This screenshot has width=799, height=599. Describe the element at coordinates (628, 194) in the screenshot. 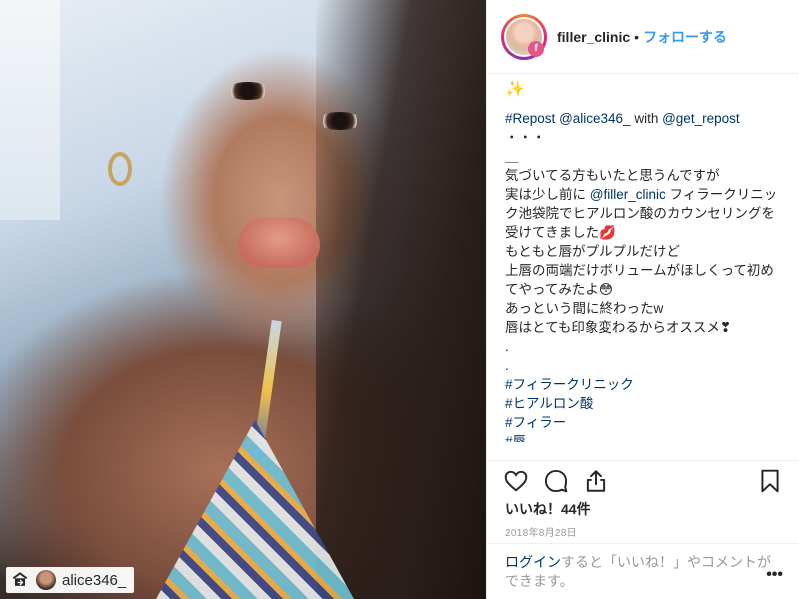

I see `mention-filler-clinic: @filler_clinic` at that location.